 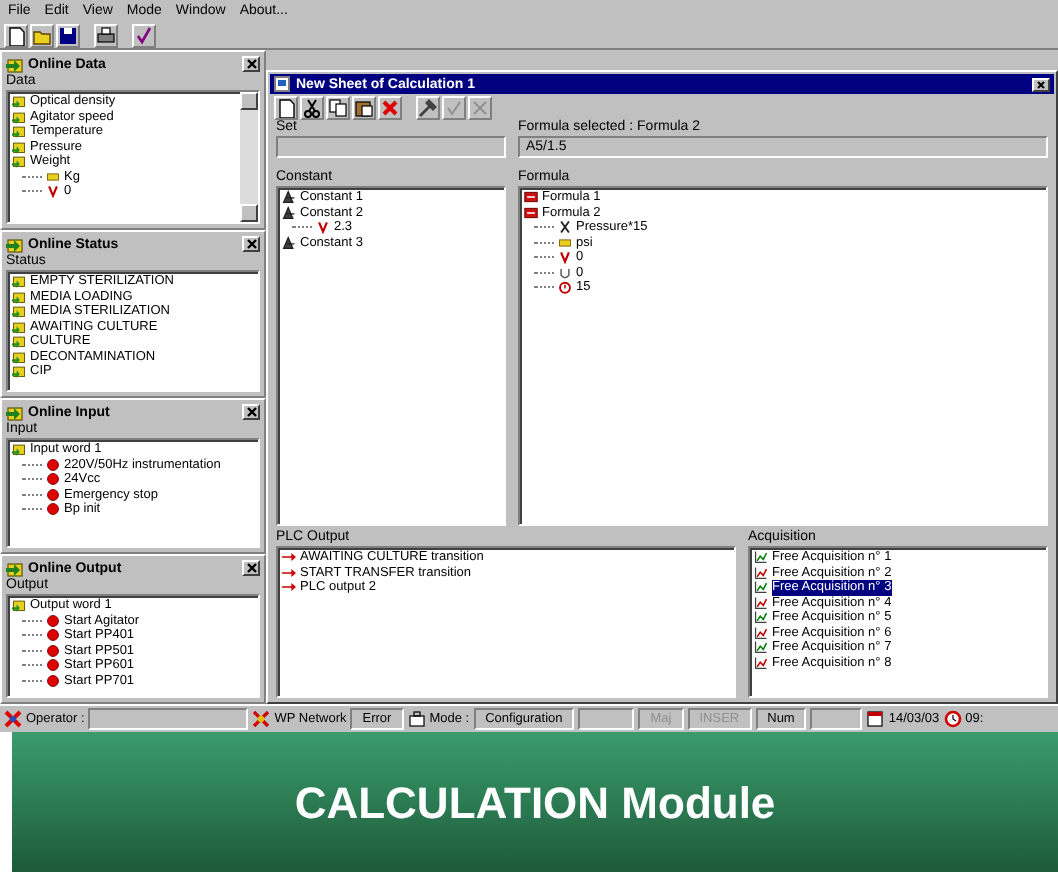 I want to click on print-icon, so click(x=106, y=36).